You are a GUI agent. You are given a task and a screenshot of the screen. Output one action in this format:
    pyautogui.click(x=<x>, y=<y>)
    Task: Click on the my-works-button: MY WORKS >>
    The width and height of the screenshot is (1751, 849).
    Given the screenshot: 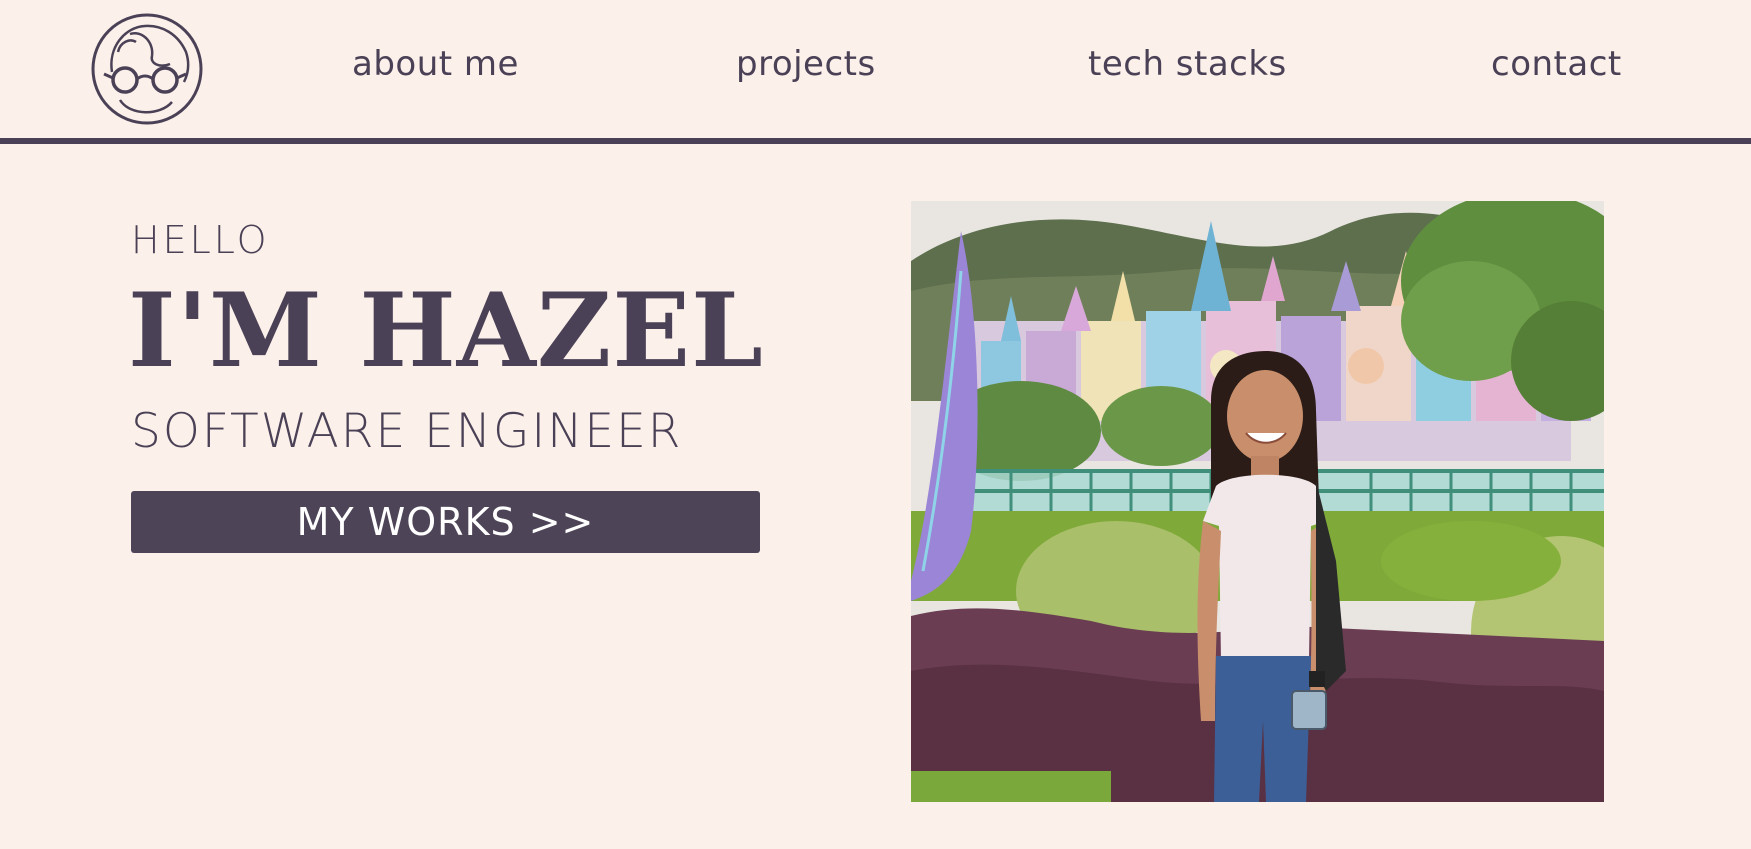 What is the action you would take?
    pyautogui.click(x=445, y=522)
    